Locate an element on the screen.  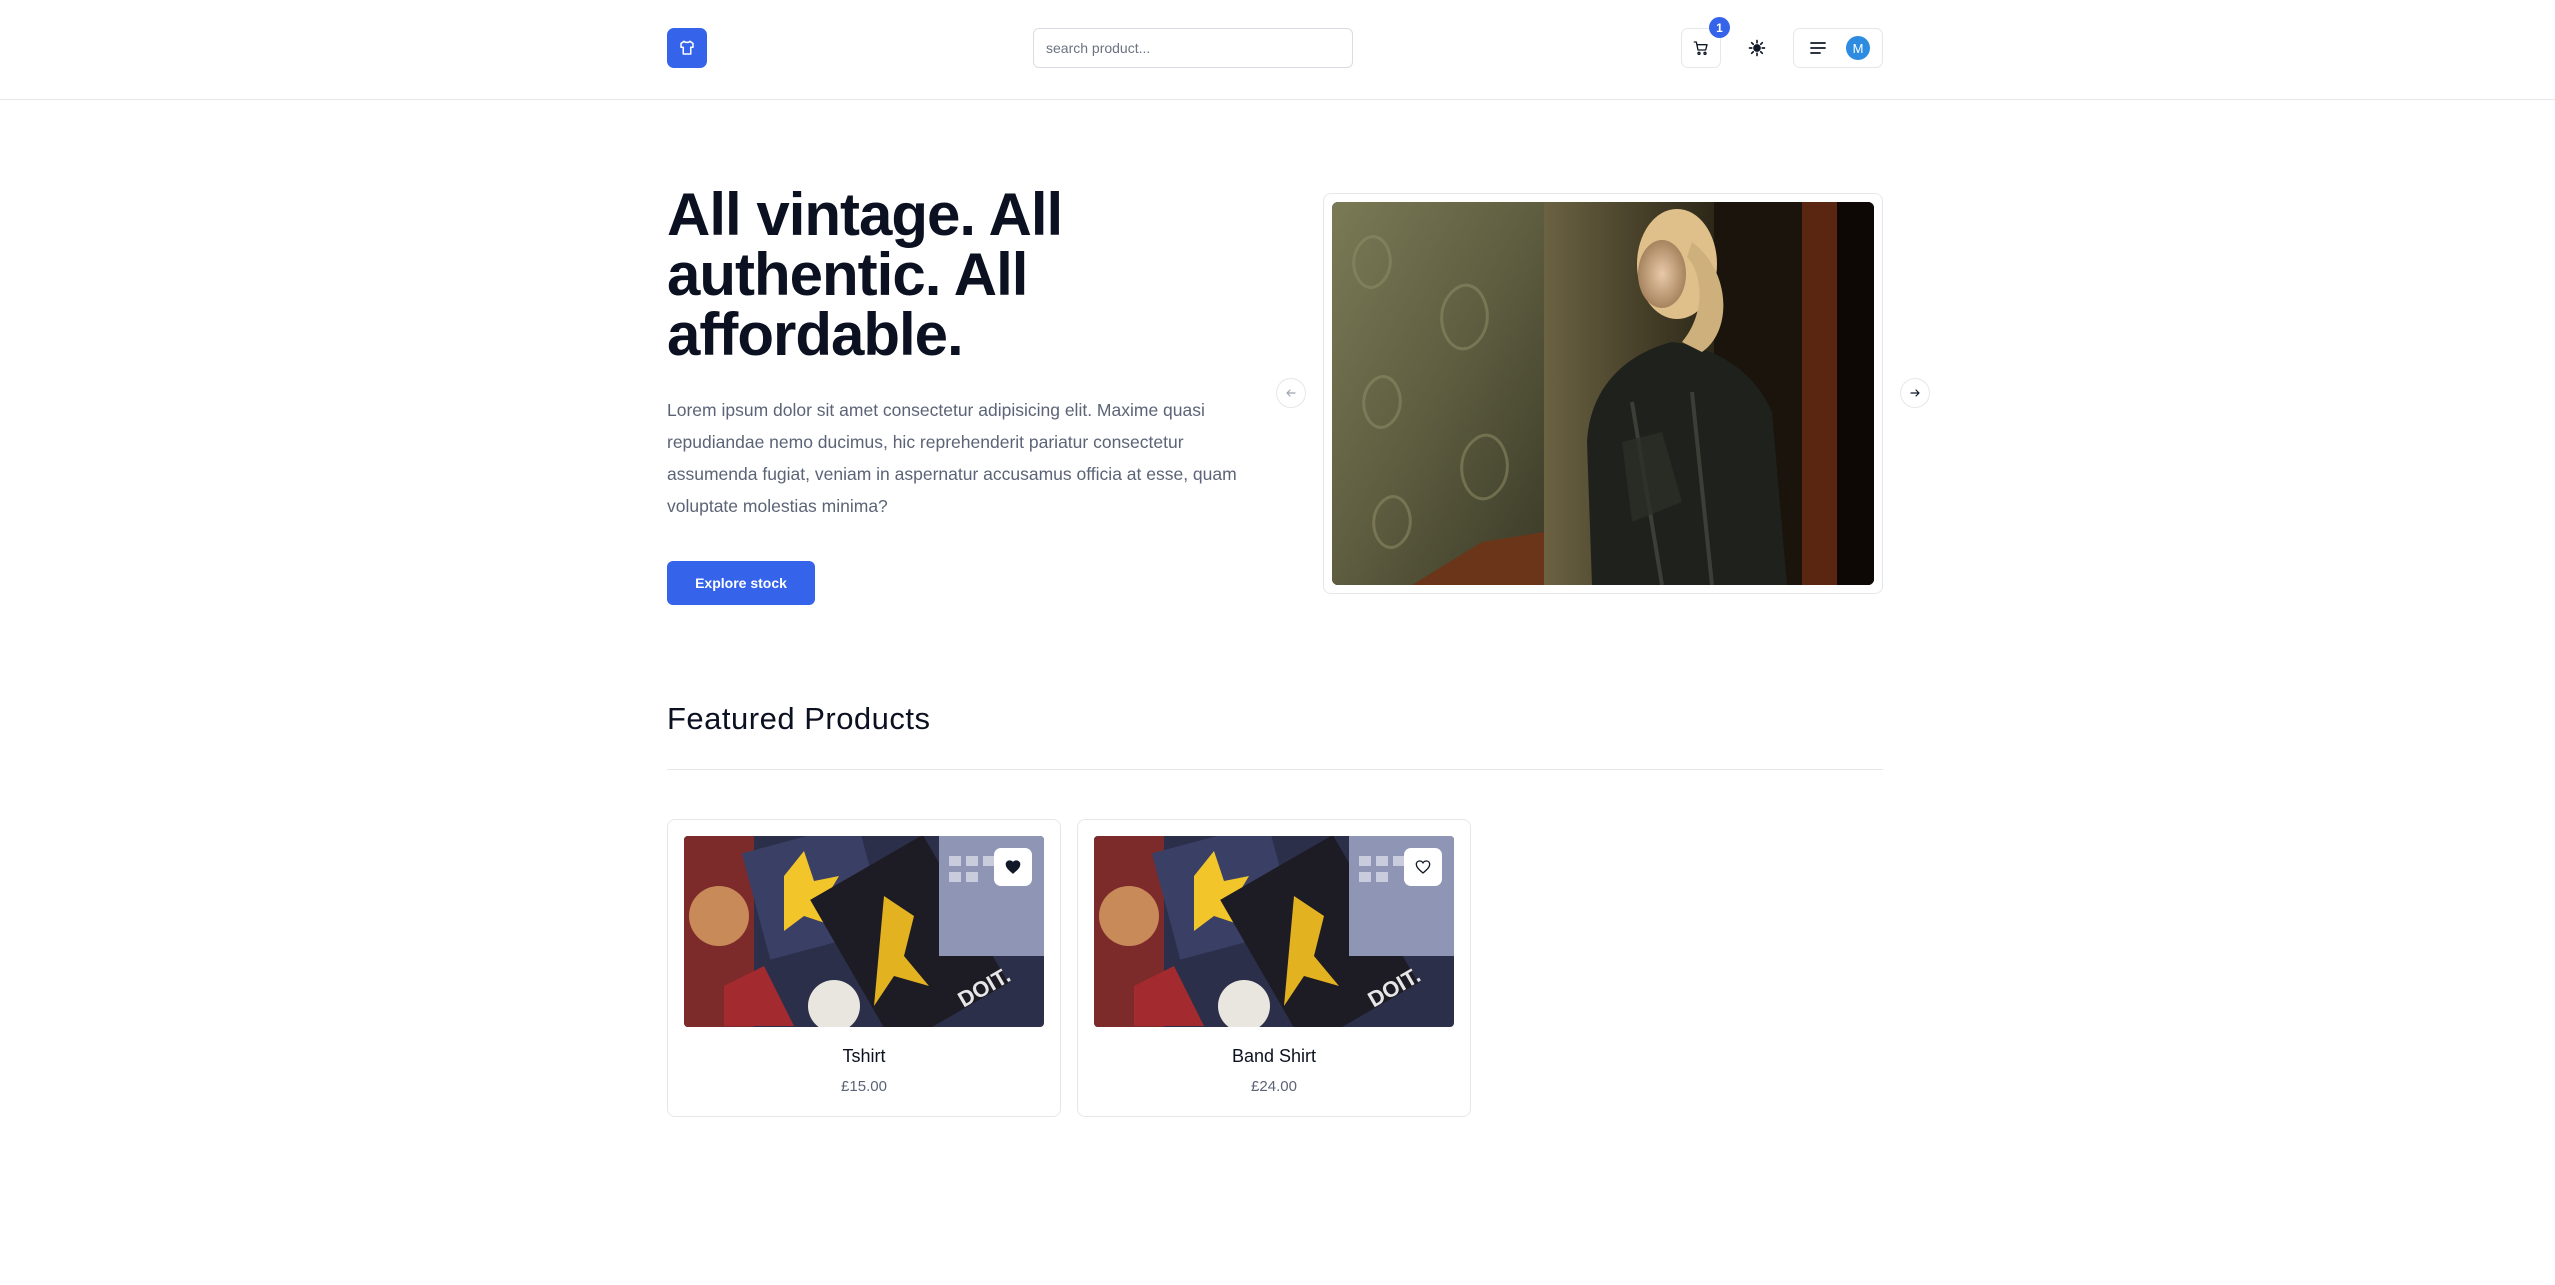
home-logo-button is located at coordinates (687, 48).